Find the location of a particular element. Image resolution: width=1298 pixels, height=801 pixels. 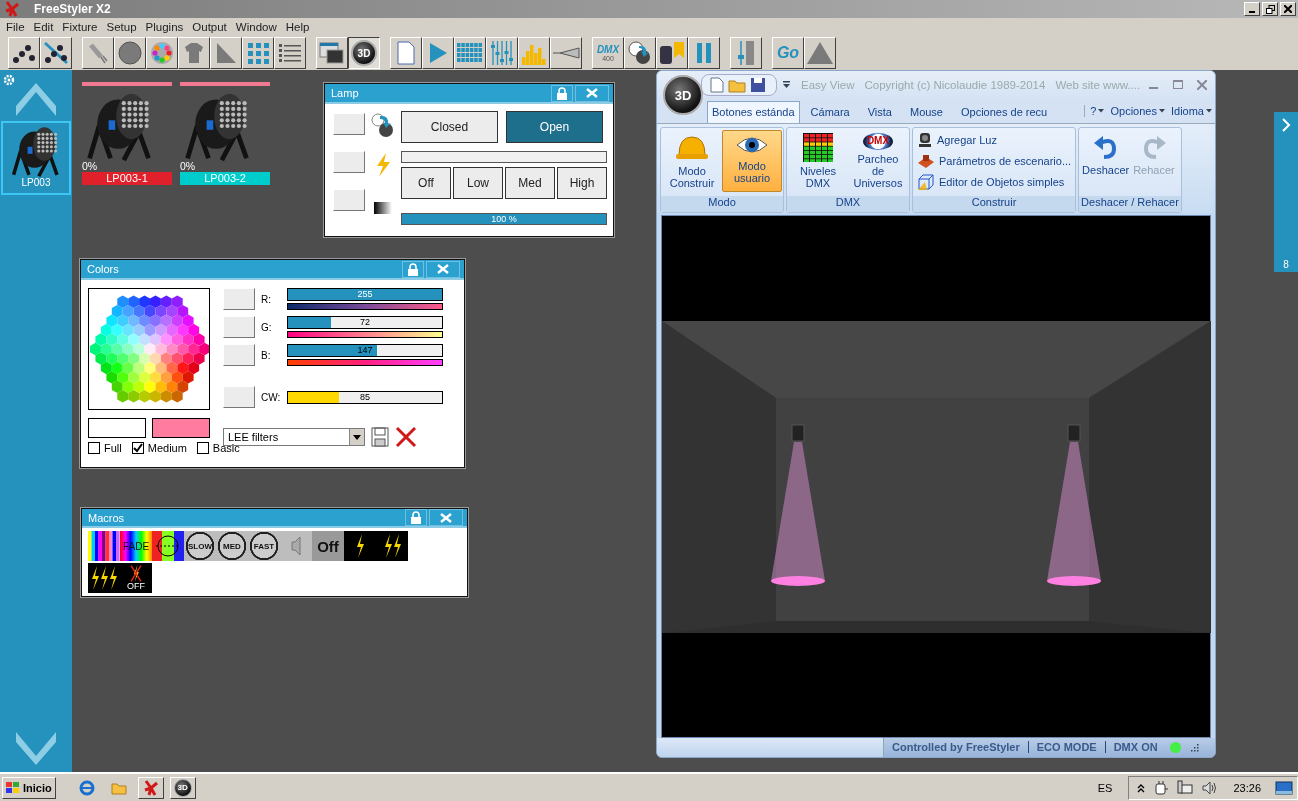

new-file-icon is located at coordinates (717, 85).